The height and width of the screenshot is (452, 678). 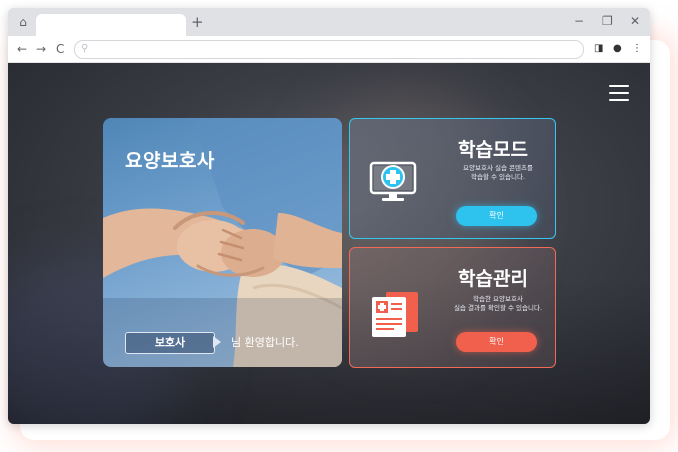 What do you see at coordinates (41, 49) in the screenshot?
I see `forward-icon: →` at bounding box center [41, 49].